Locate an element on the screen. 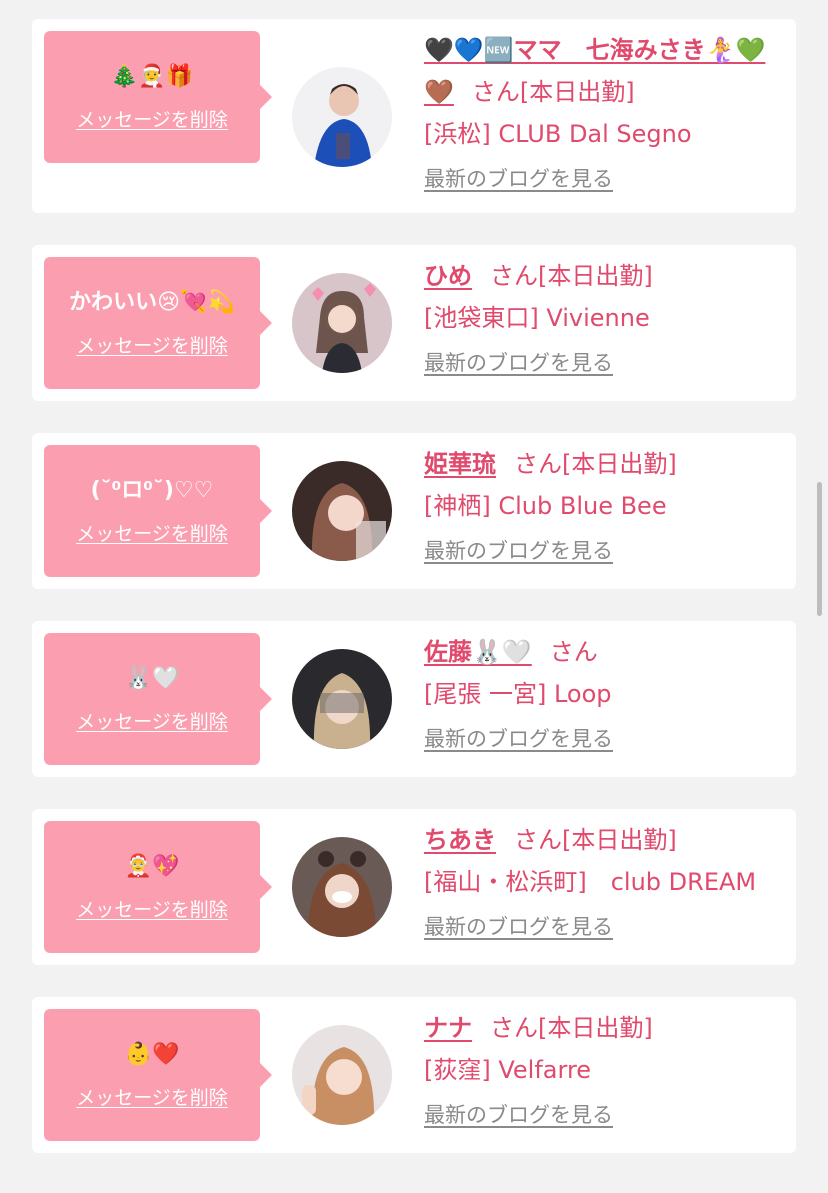  message-text: 👶❤️ is located at coordinates (152, 1054).